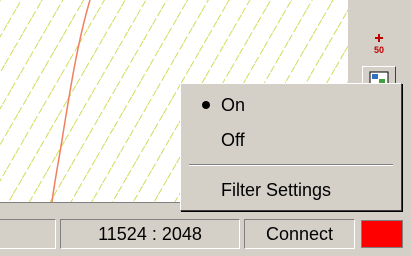 The image size is (411, 256). I want to click on connection-indicator, so click(382, 234).